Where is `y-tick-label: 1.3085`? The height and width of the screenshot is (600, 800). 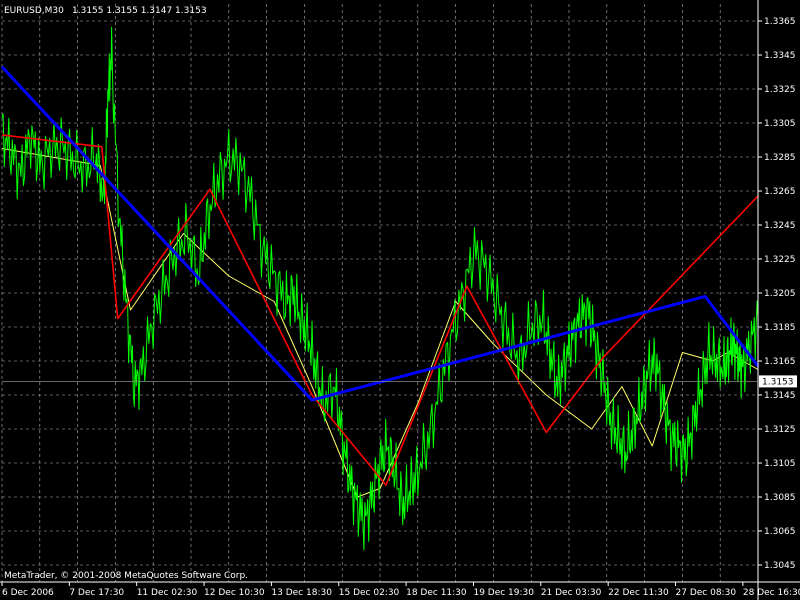
y-tick-label: 1.3085 is located at coordinates (780, 498).